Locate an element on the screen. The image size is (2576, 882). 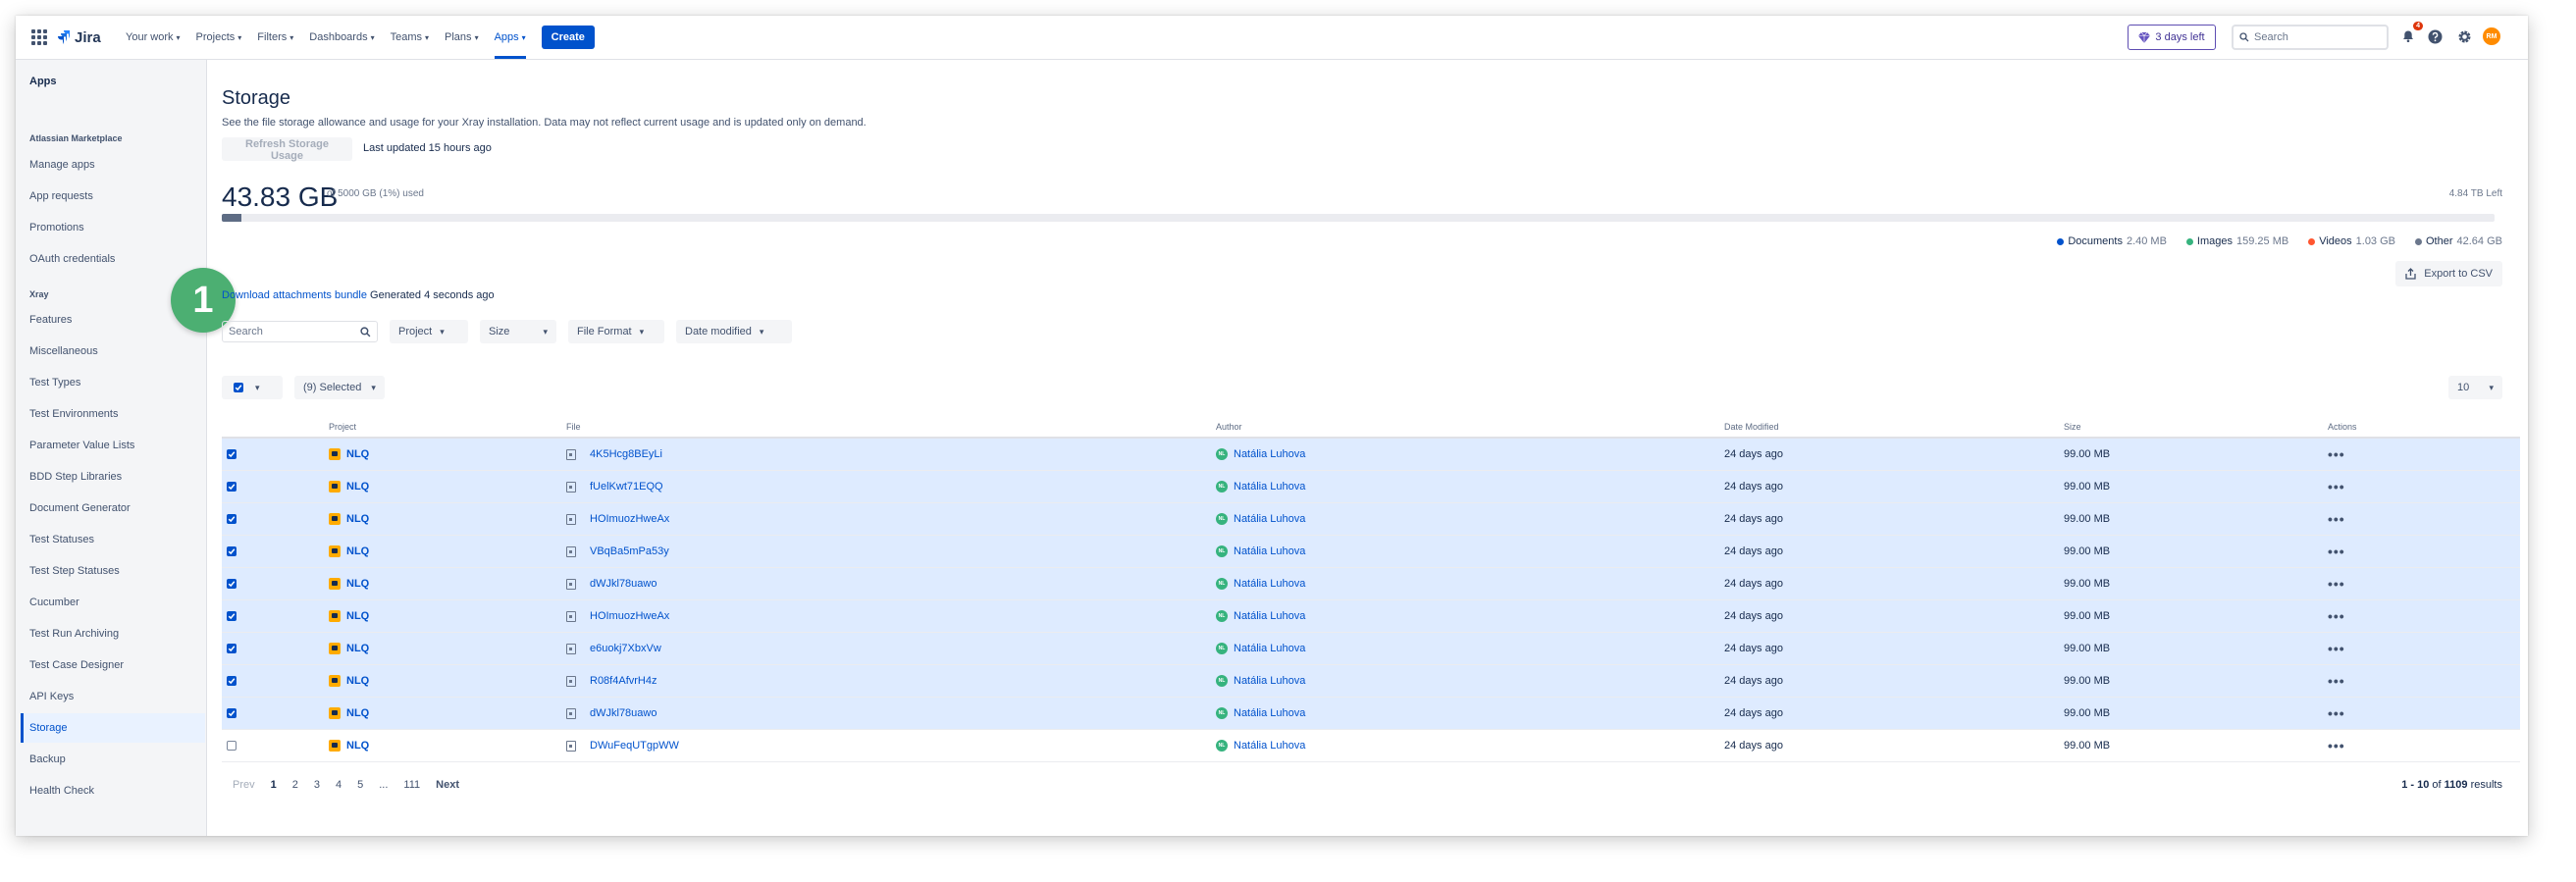
nav-apps: Apps ▾ is located at coordinates (510, 37).